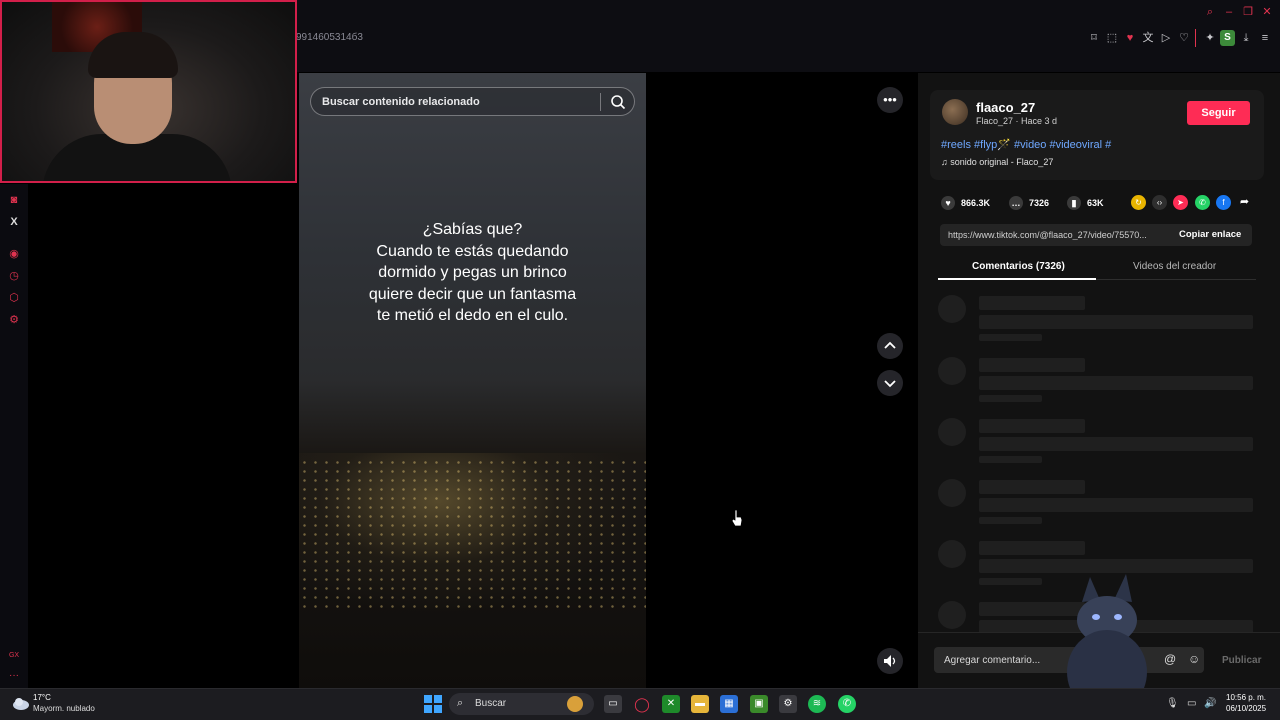  What do you see at coordinates (1085, 203) in the screenshot?
I see `save-stat: ▮ 63K` at bounding box center [1085, 203].